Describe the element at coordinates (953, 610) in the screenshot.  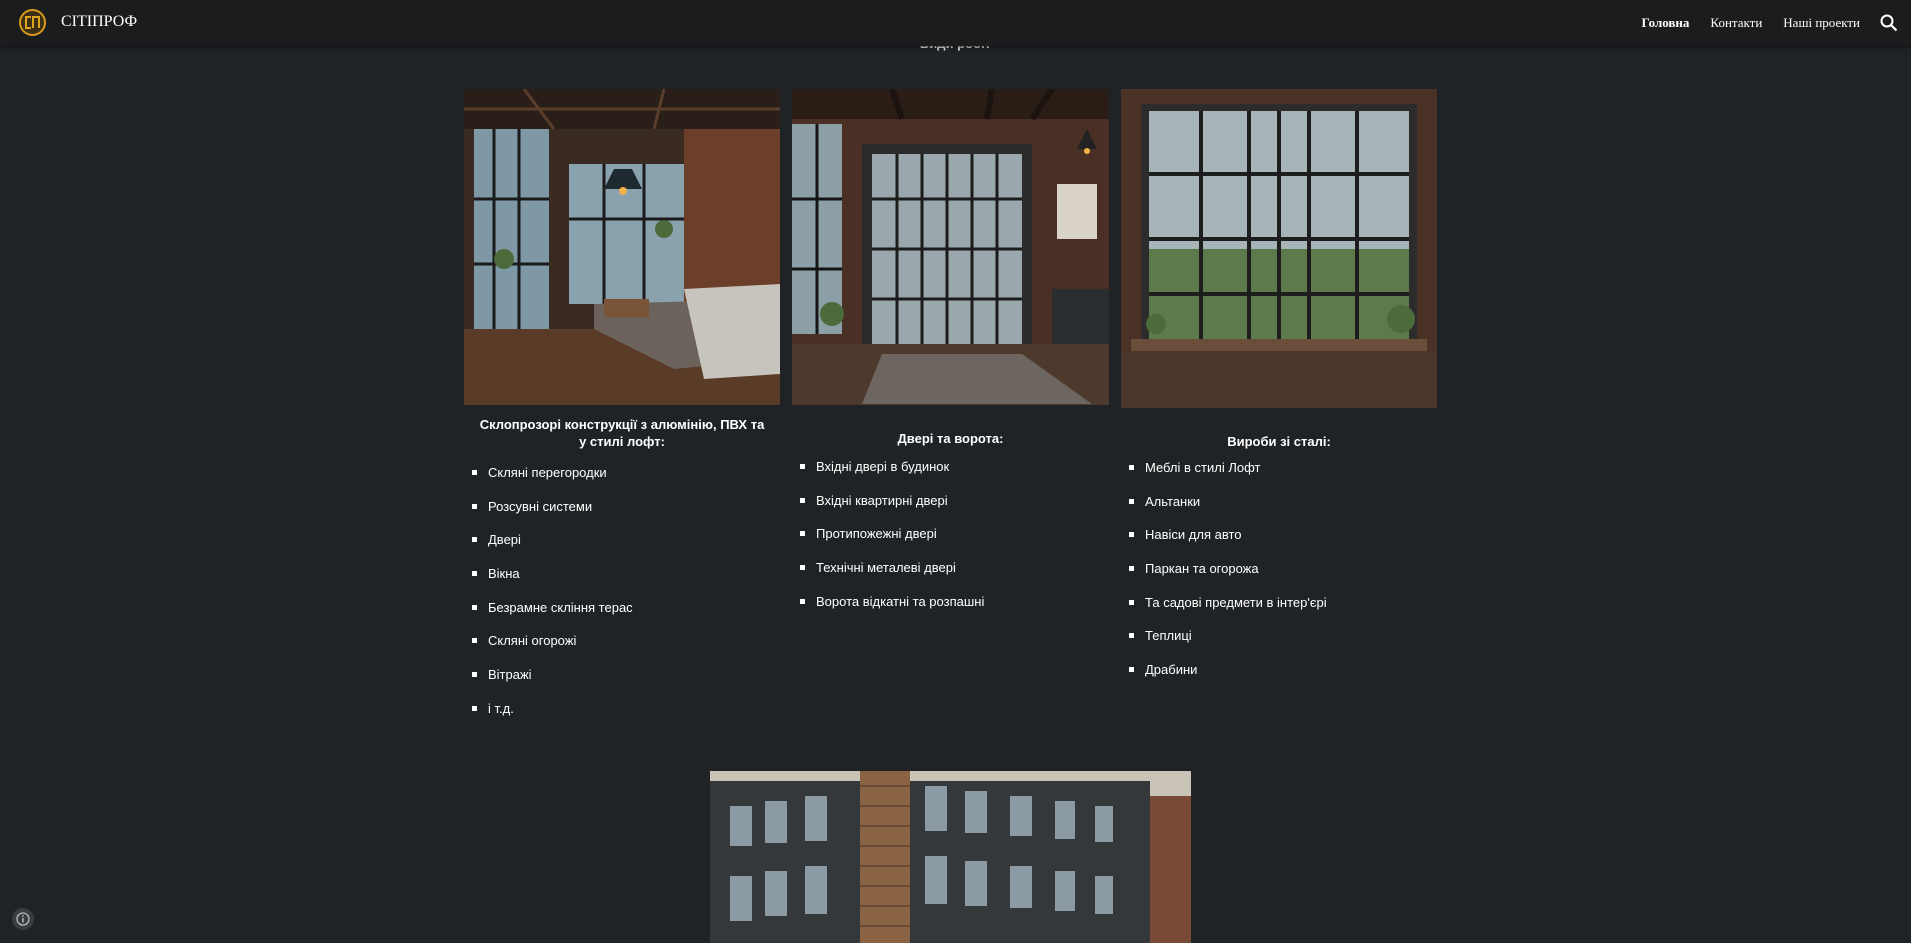
I see `list-item: Ворота відкатні та розпашні` at that location.